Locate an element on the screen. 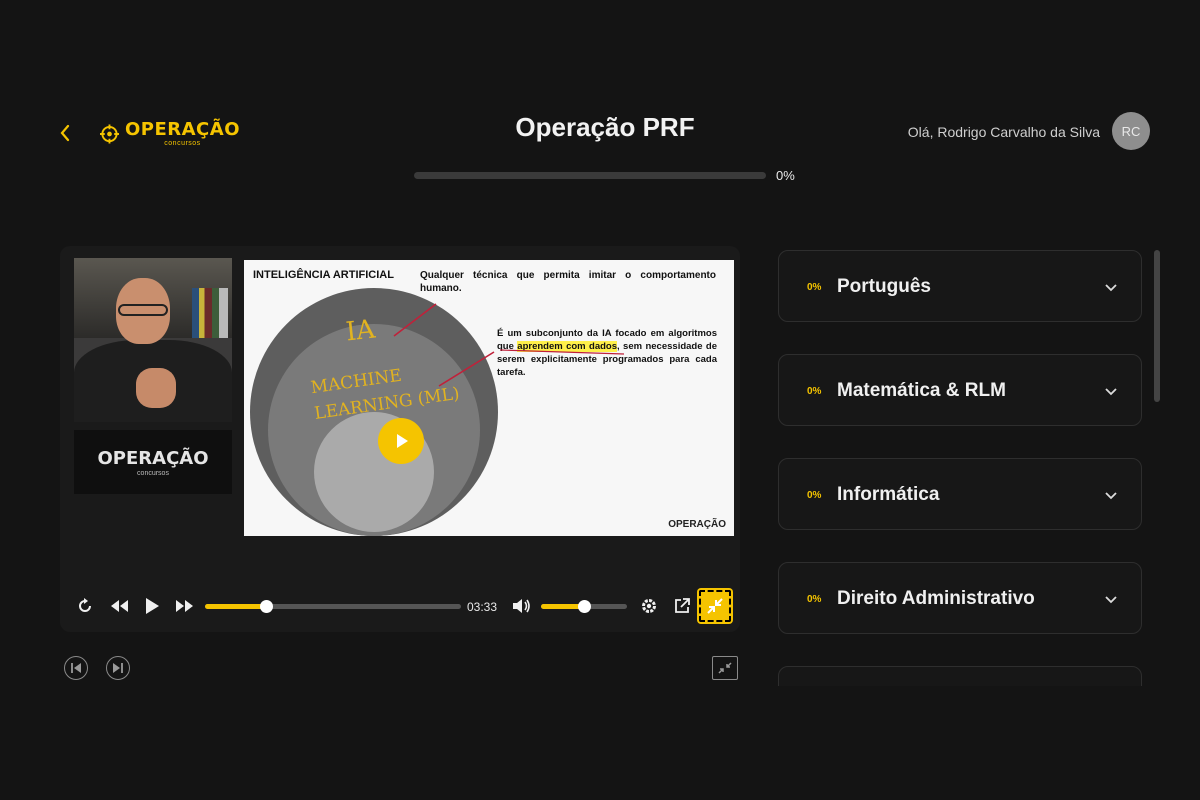  video-brand-card: OPERAÇÃO concursos is located at coordinates (153, 462).